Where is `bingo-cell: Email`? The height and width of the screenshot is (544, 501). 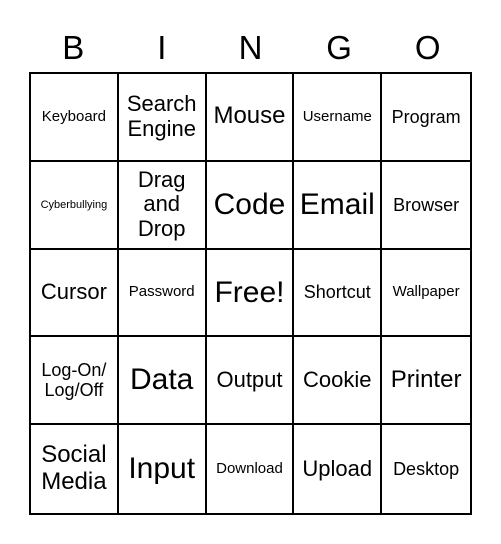 bingo-cell: Email is located at coordinates (338, 205).